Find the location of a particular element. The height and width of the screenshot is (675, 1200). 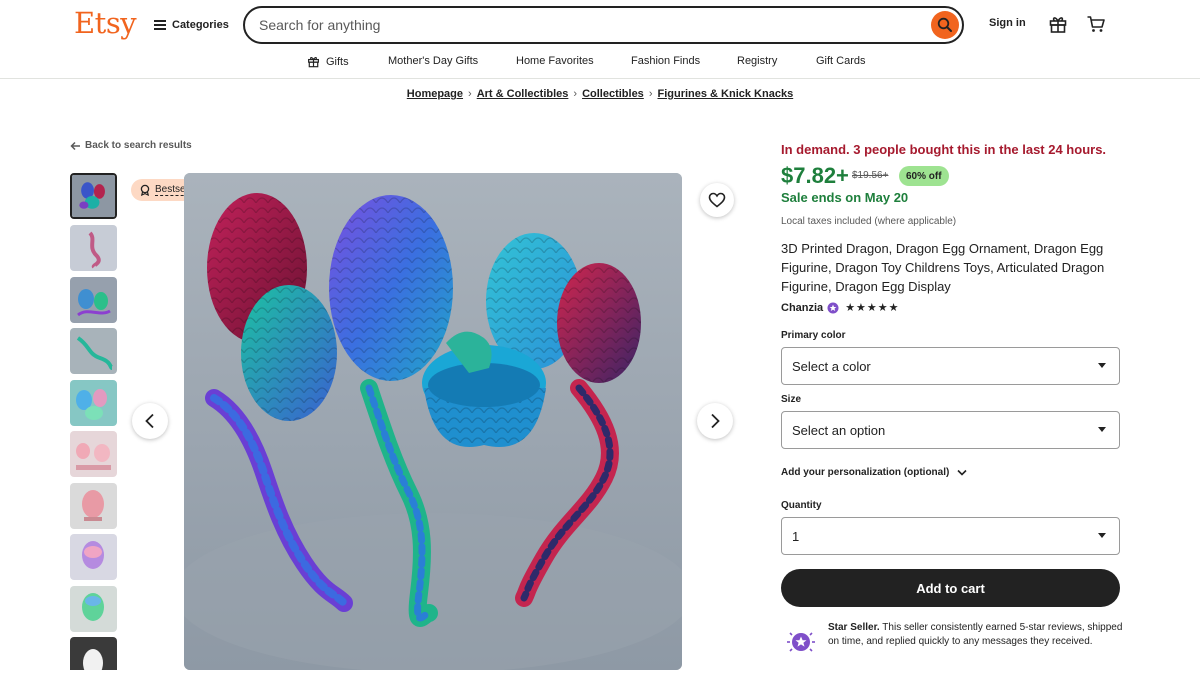

favorite-button is located at coordinates (717, 200).